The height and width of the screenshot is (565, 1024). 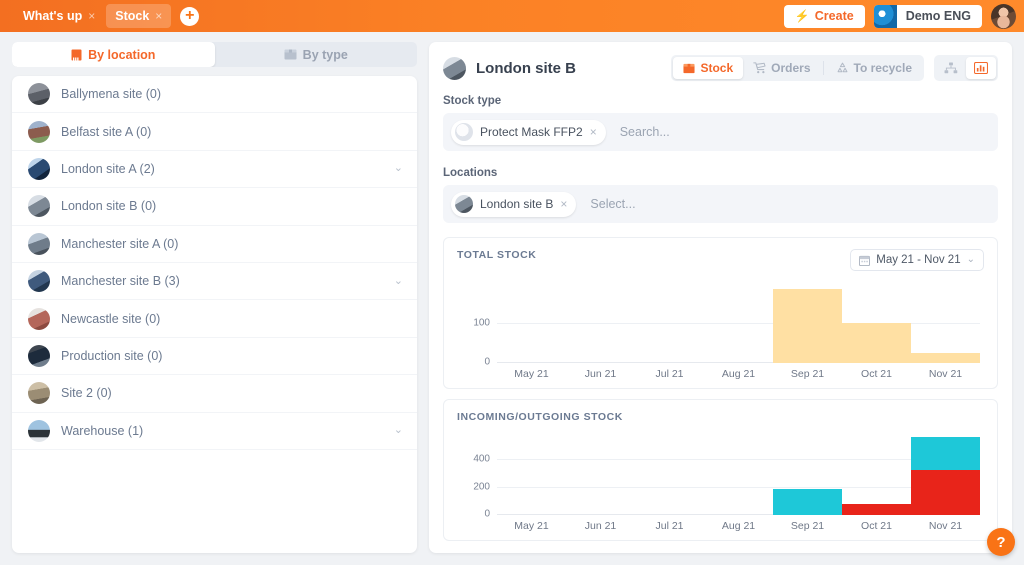 I want to click on bar-group, so click(x=738, y=474).